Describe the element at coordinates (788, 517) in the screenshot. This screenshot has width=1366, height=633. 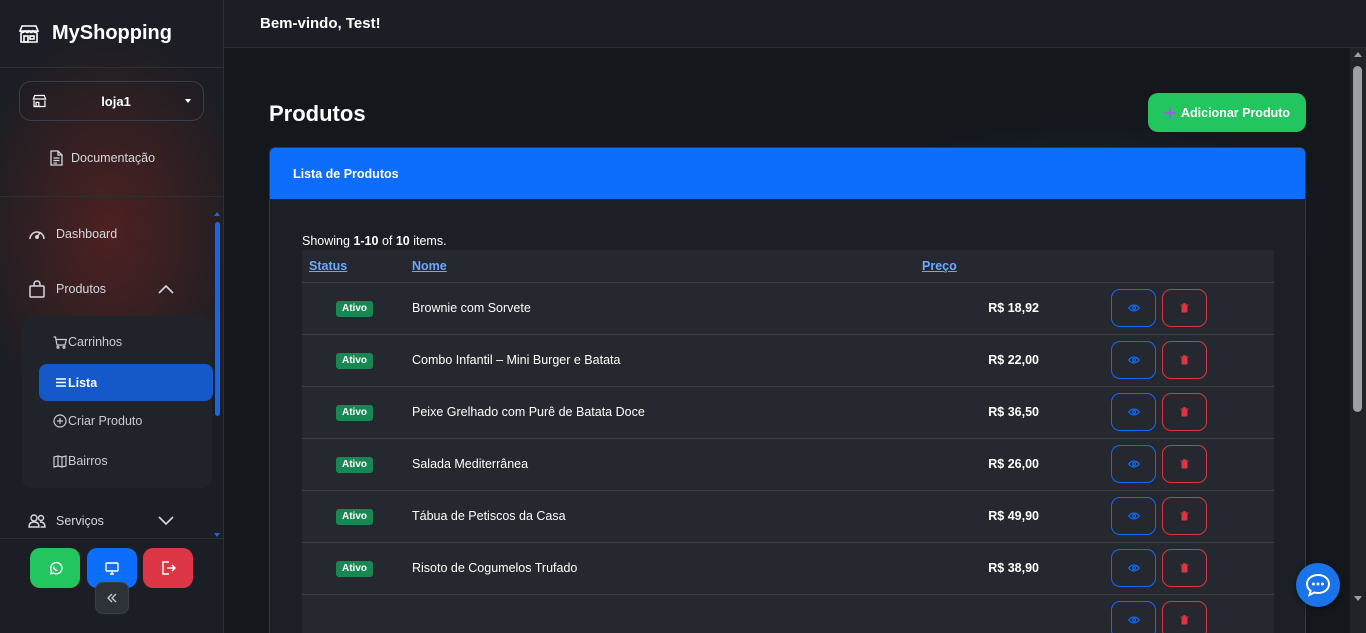
I see `table-row: Ativo Tábua de Petiscos da Casa R$ 49,90` at that location.